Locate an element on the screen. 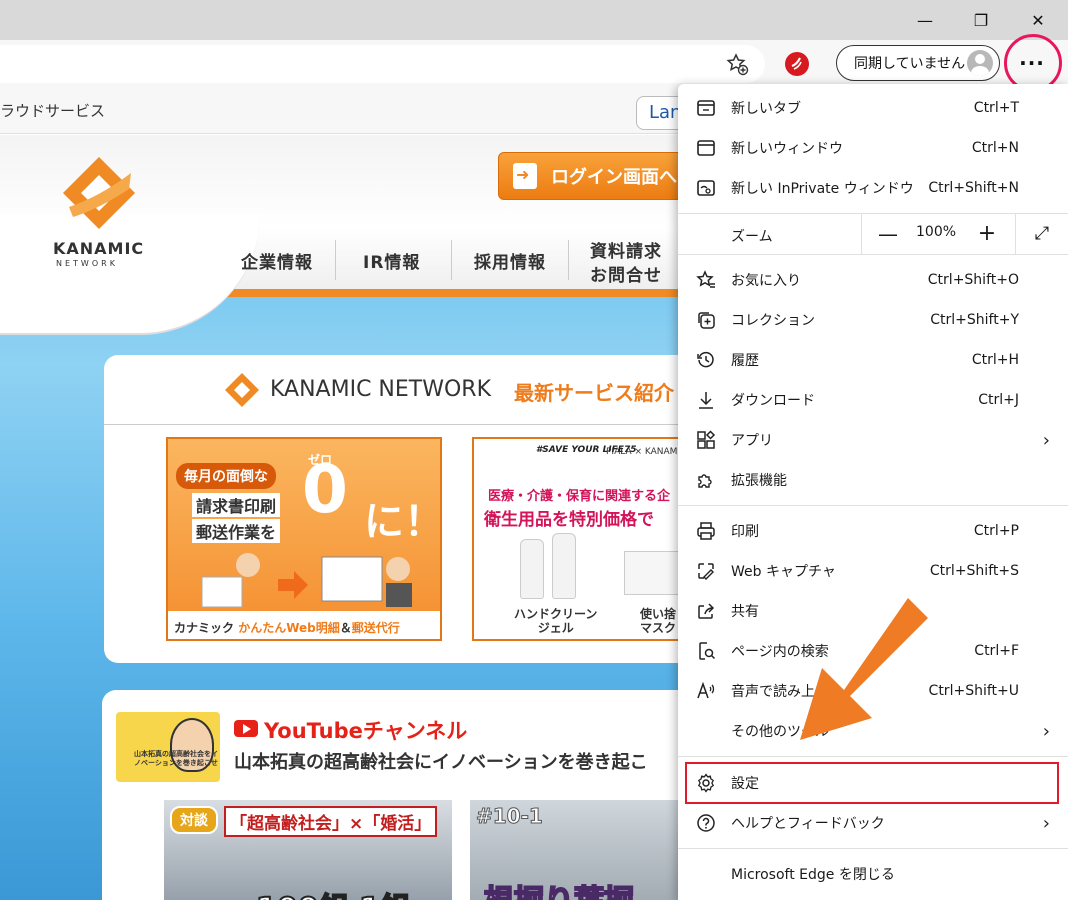  service-card-header: KANAMIC NETWORK 最新サービス紹介 is located at coordinates (404, 390).